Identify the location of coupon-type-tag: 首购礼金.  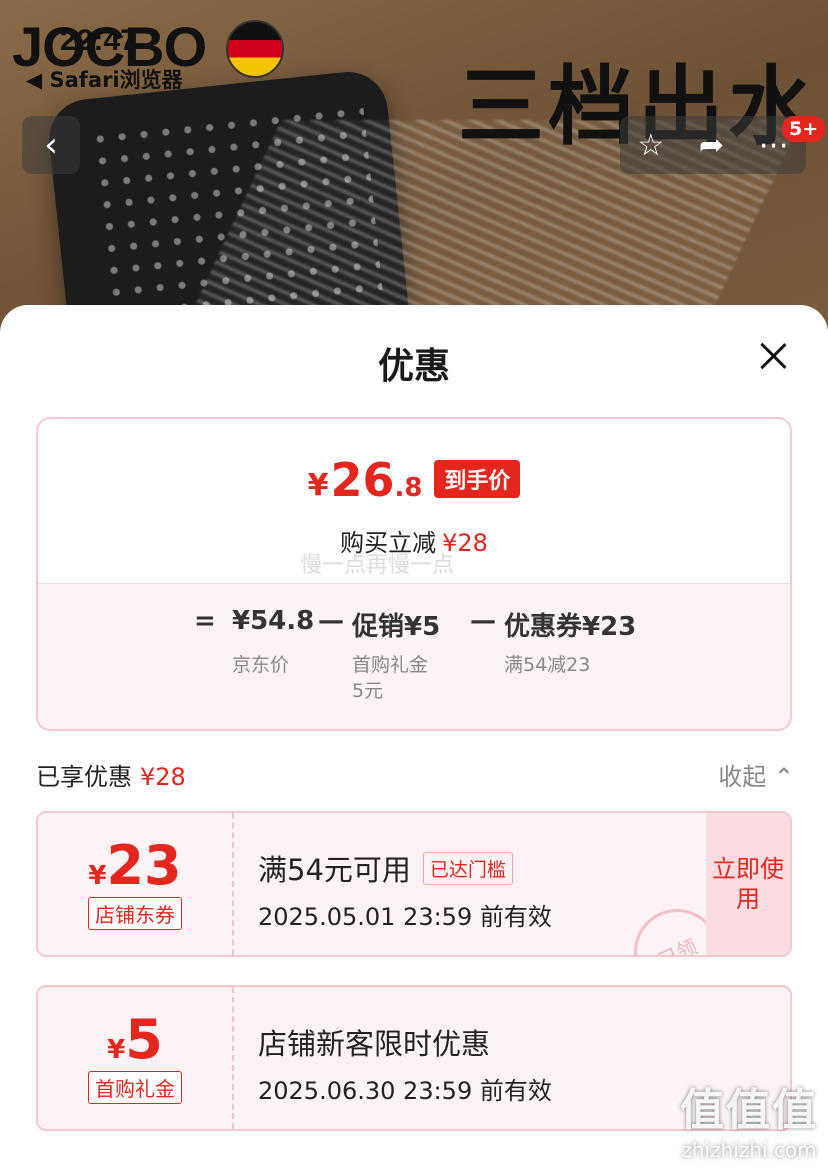
(135, 1087).